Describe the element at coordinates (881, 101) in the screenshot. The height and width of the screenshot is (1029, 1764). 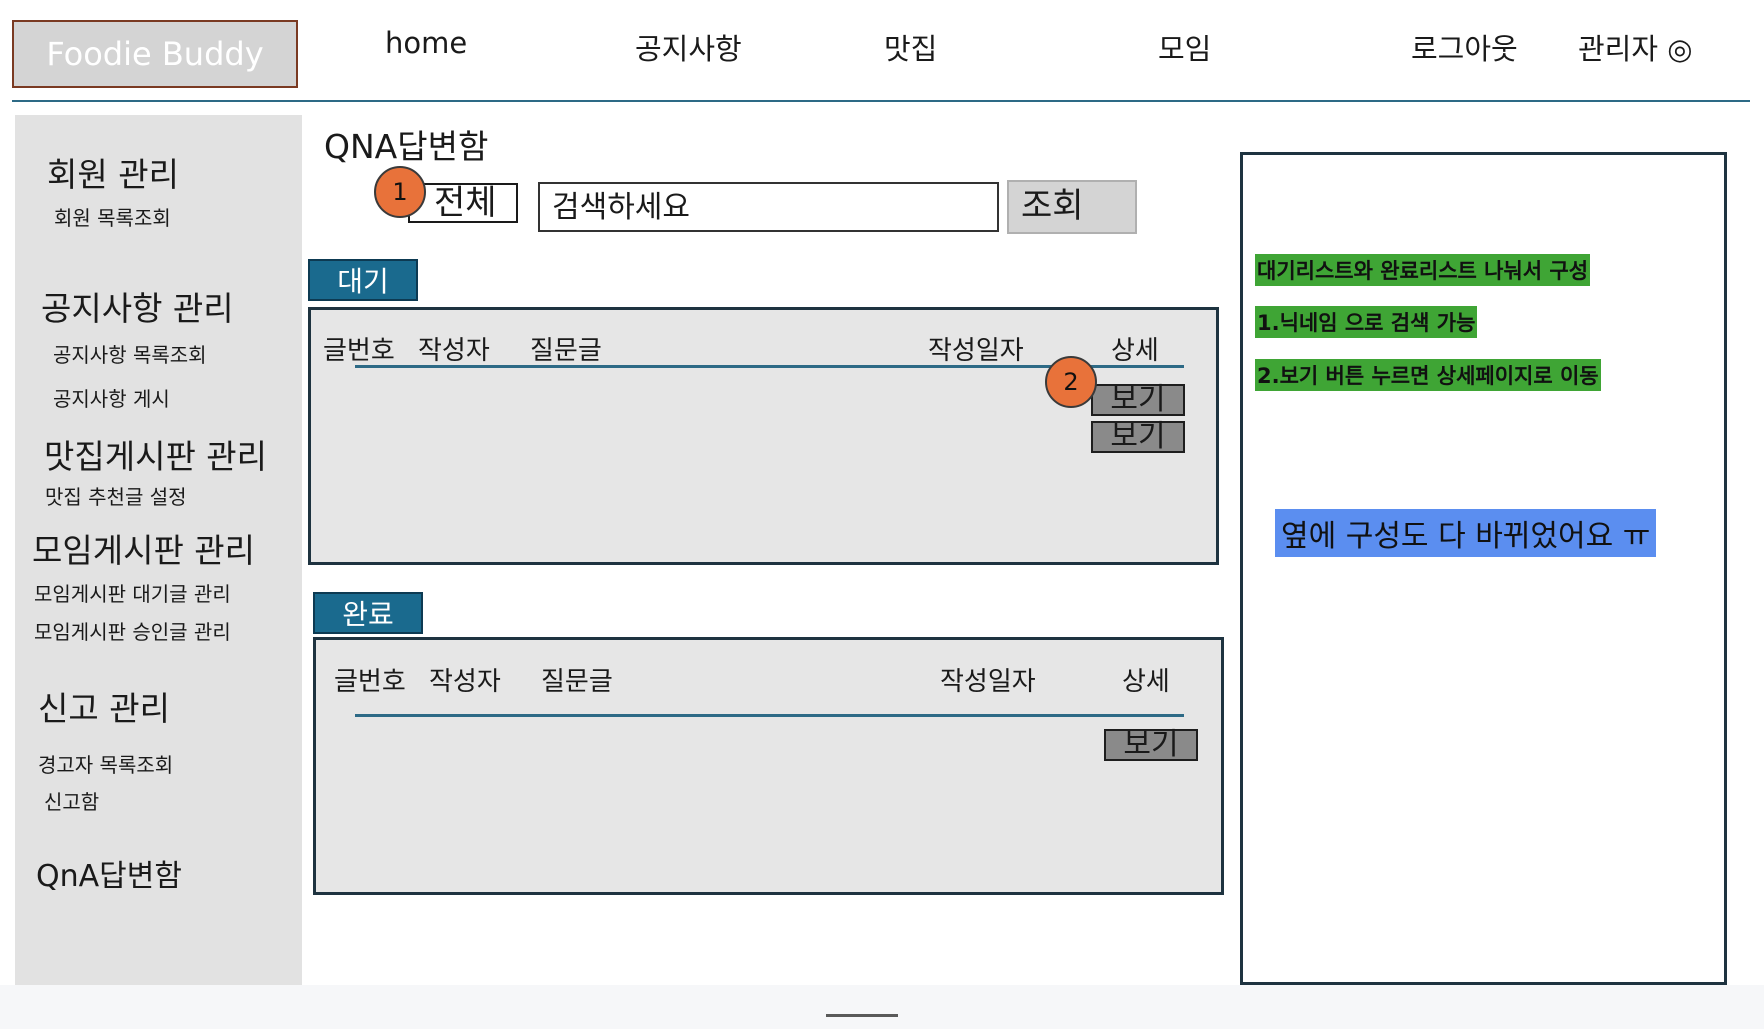
I see `header-divider` at that location.